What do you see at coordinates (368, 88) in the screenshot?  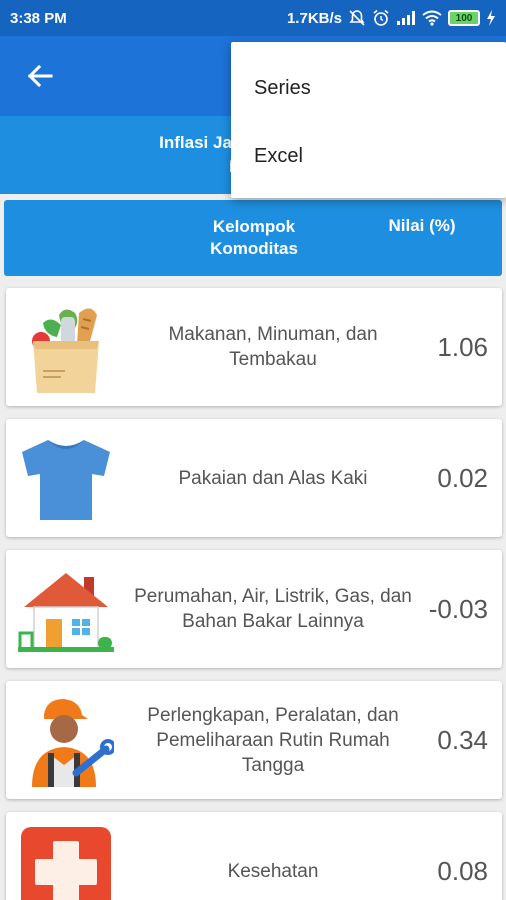 I see `menu-item-series: Series` at bounding box center [368, 88].